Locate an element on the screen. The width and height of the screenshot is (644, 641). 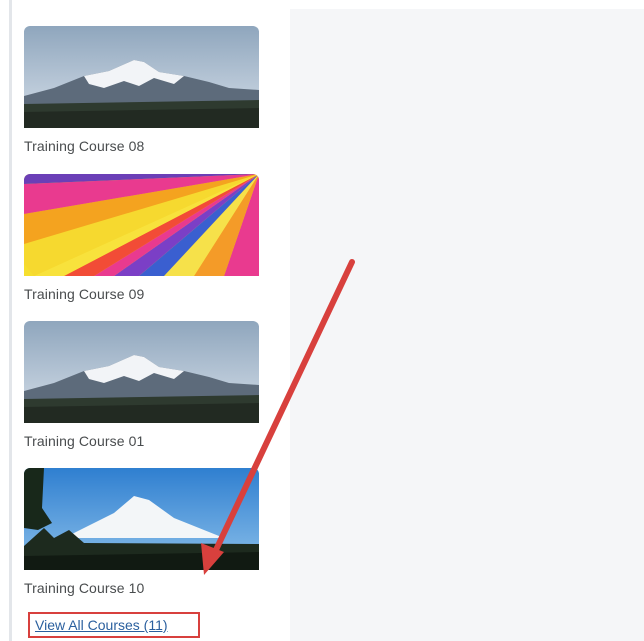
course-title: Training Course 10 is located at coordinates (141, 588).